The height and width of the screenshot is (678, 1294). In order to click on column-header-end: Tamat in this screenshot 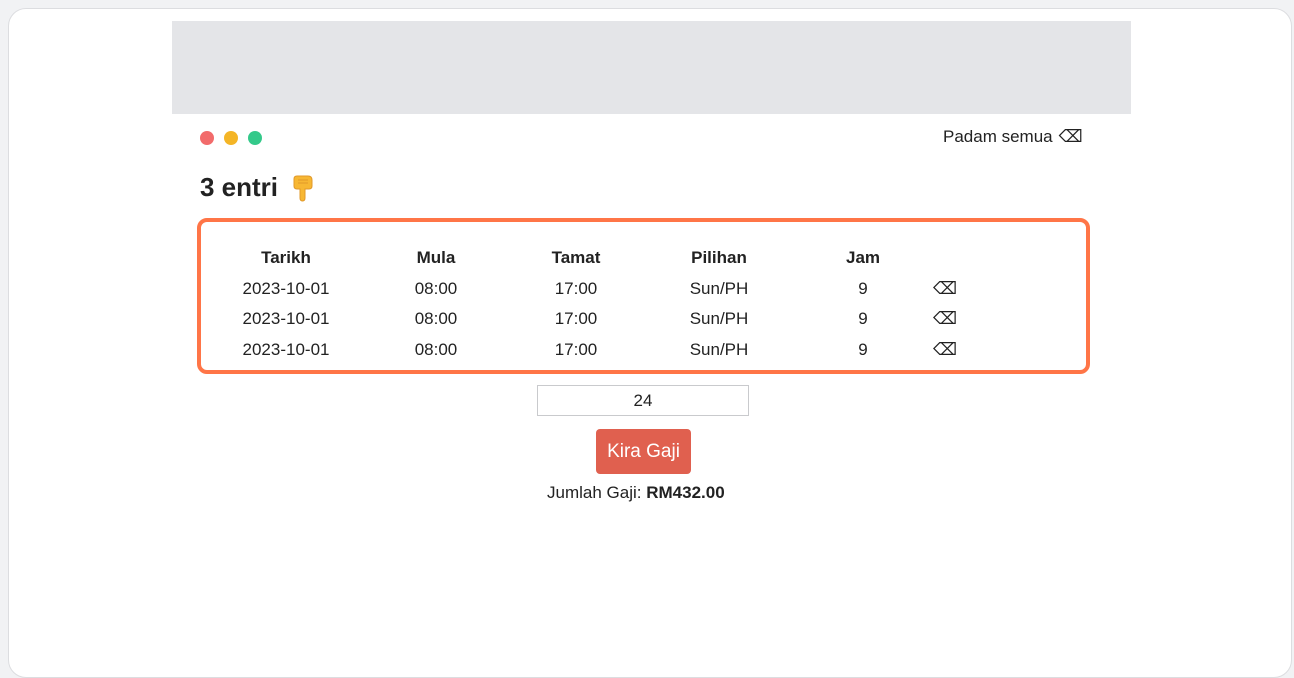, I will do `click(576, 257)`.